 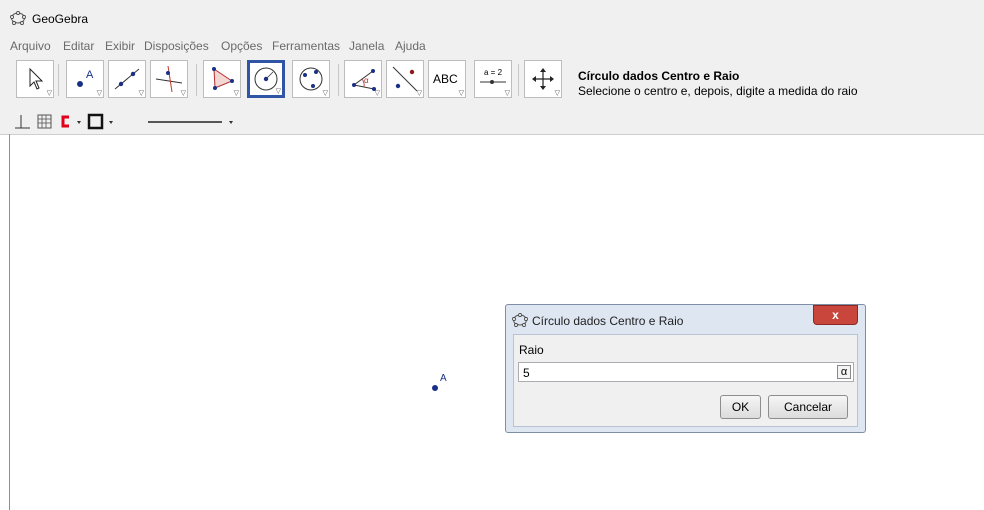 What do you see at coordinates (844, 372) in the screenshot?
I see `symbol-picker-button: α` at bounding box center [844, 372].